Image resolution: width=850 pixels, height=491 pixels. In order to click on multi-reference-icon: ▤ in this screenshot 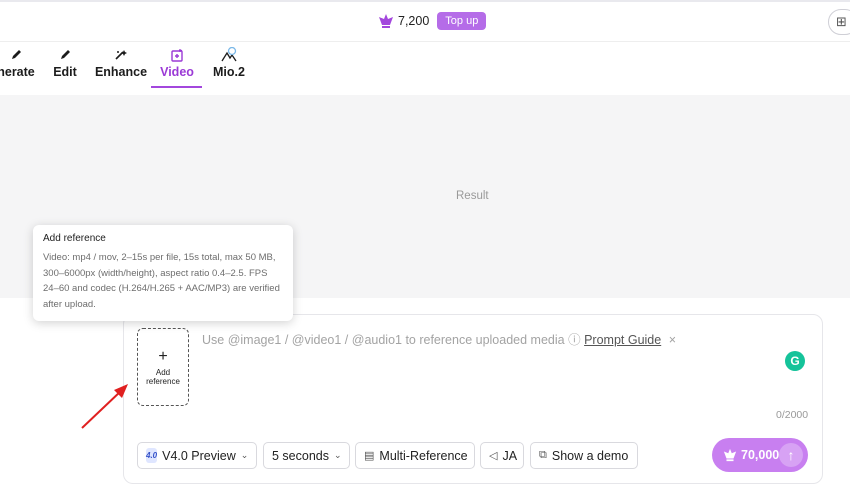, I will do `click(369, 456)`.